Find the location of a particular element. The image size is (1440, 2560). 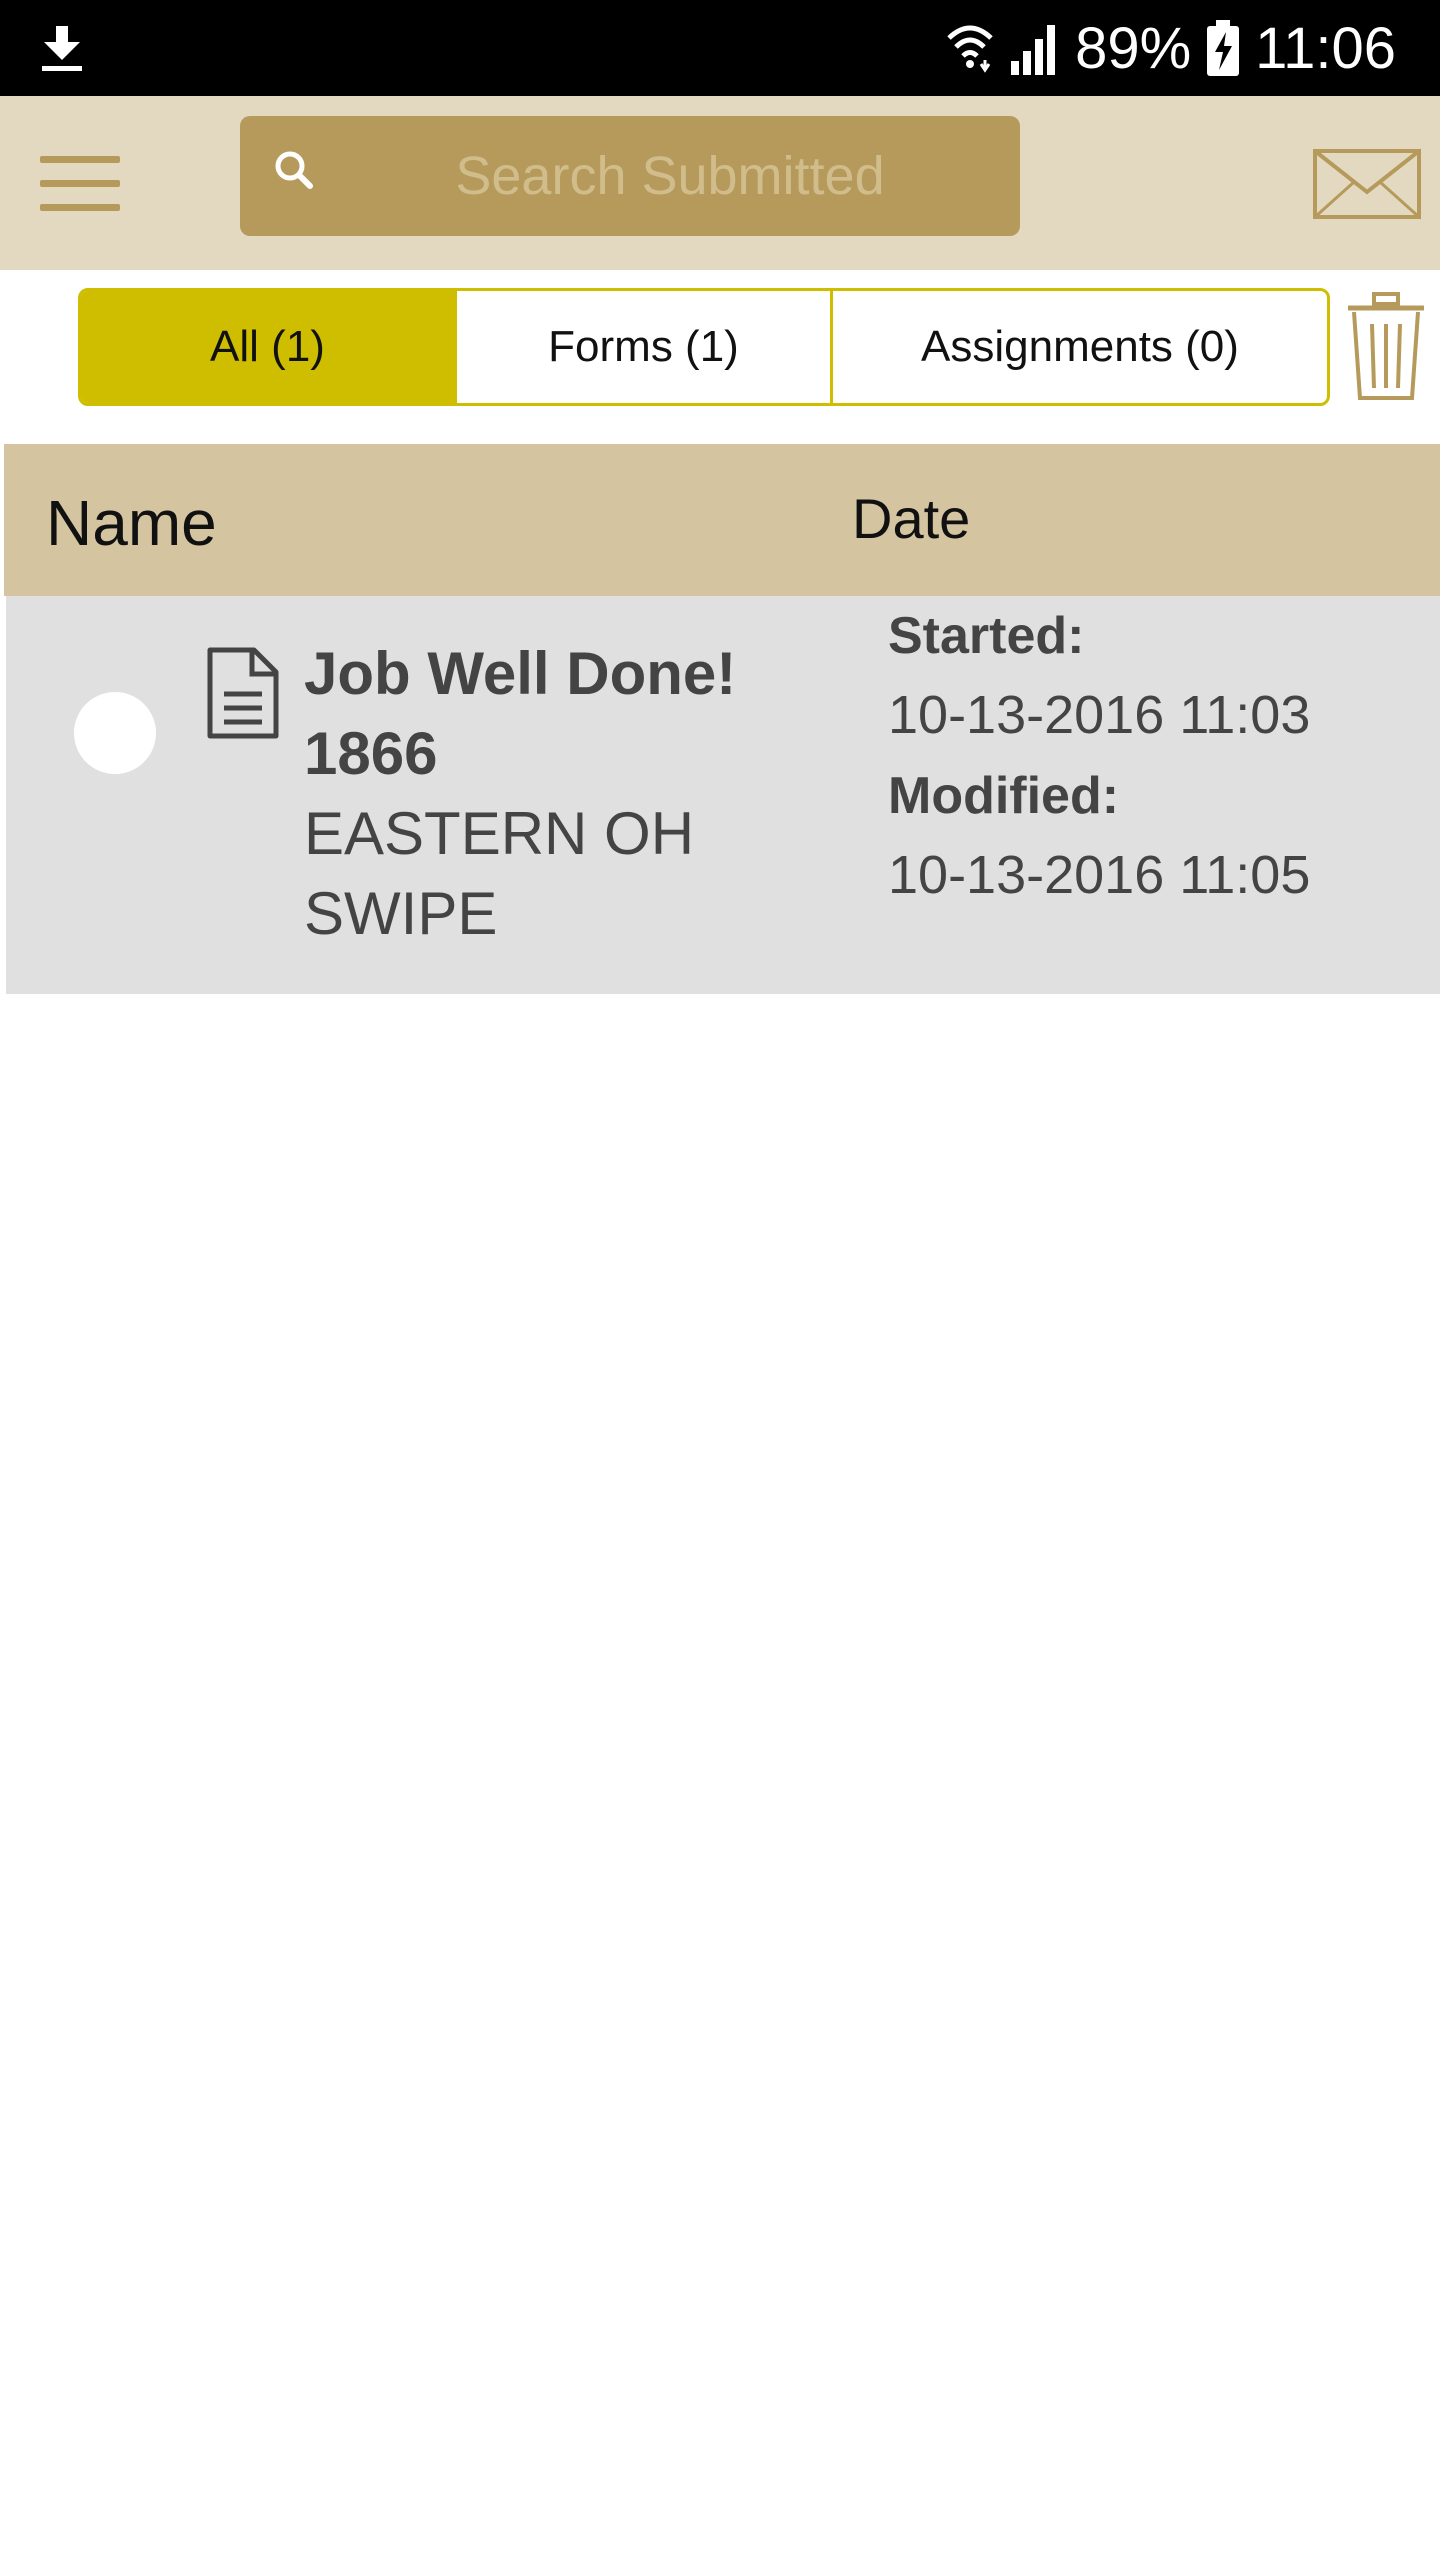

status-bar: 89% 11:06 is located at coordinates (720, 48).